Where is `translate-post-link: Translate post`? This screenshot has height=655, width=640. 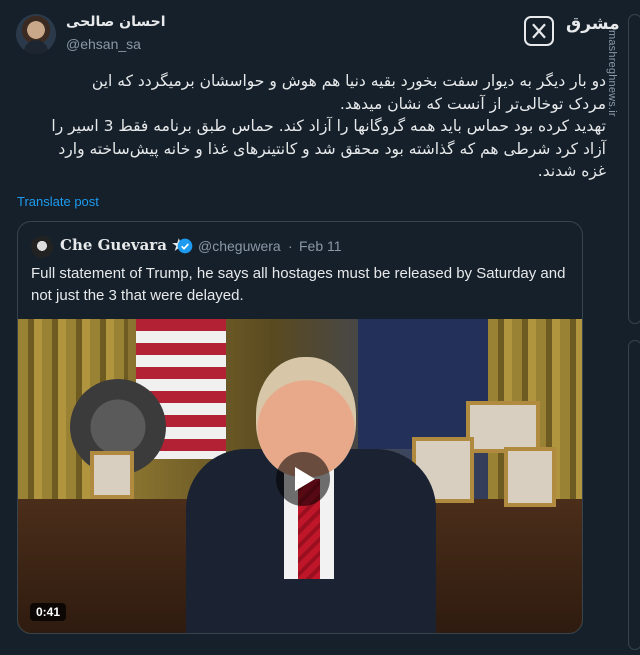 translate-post-link: Translate post is located at coordinates (58, 201).